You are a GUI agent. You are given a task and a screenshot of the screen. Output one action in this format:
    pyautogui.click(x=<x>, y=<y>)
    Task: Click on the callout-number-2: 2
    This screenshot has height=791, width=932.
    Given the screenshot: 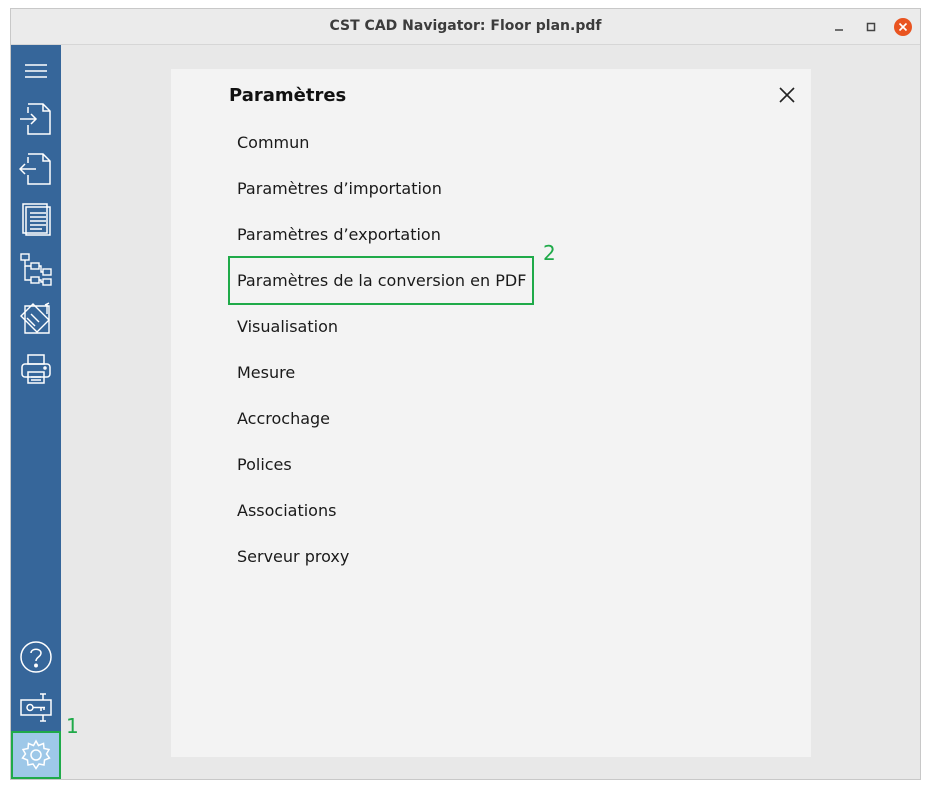 What is the action you would take?
    pyautogui.click(x=549, y=253)
    